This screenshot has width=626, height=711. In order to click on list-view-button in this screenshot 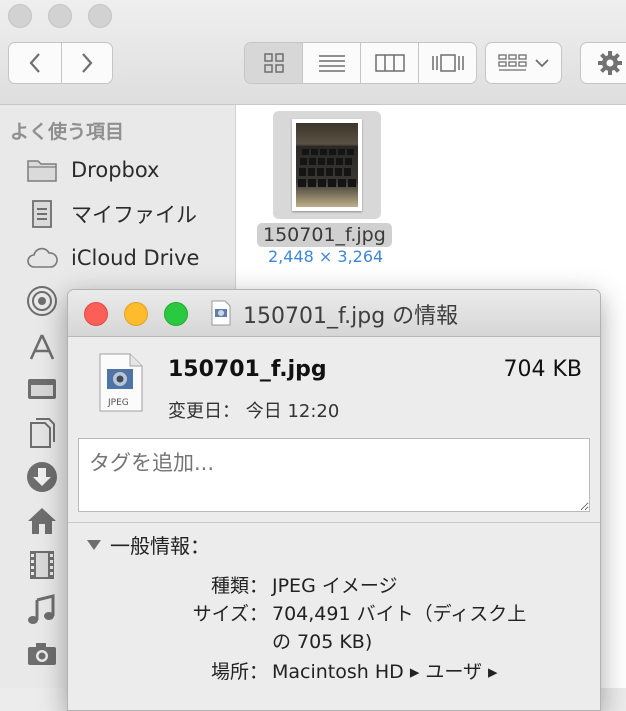, I will do `click(332, 63)`.